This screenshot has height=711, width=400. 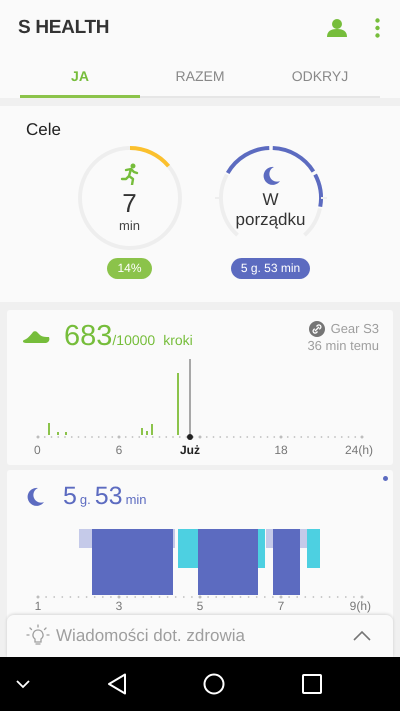 What do you see at coordinates (129, 203) in the screenshot?
I see `goal-value: 7` at bounding box center [129, 203].